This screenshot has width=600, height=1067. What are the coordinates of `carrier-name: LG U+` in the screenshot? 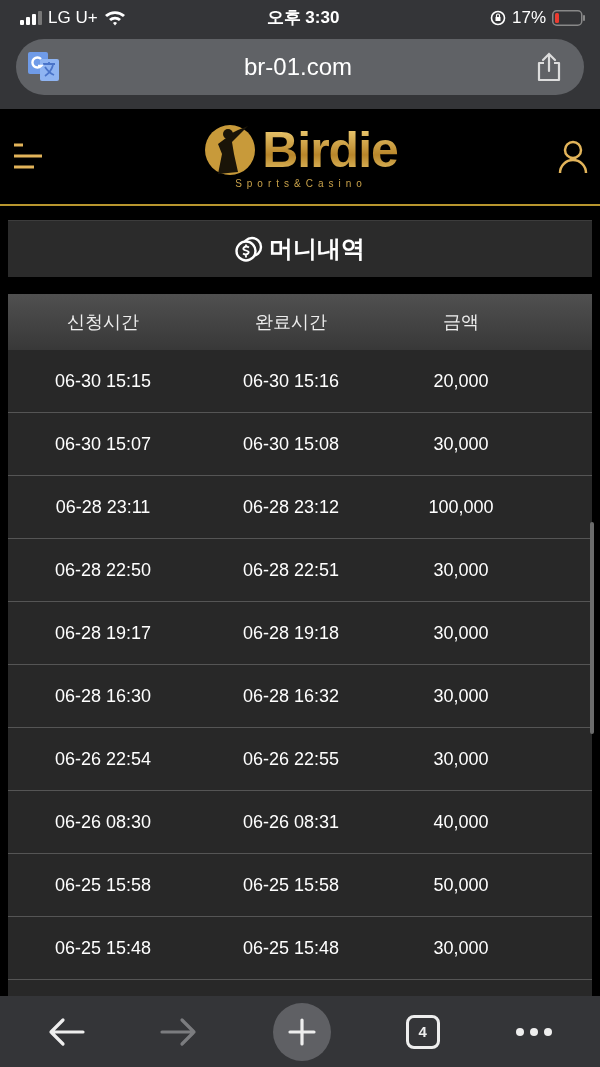 It's located at (73, 17).